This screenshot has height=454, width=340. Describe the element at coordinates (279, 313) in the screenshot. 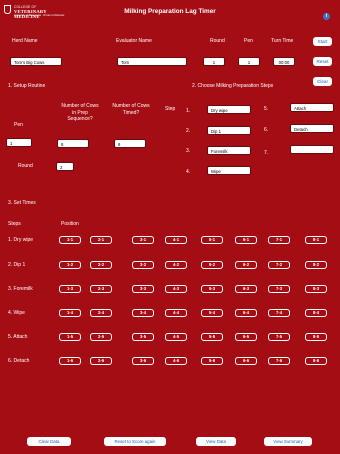

I see `position-time-button: 7-4` at that location.